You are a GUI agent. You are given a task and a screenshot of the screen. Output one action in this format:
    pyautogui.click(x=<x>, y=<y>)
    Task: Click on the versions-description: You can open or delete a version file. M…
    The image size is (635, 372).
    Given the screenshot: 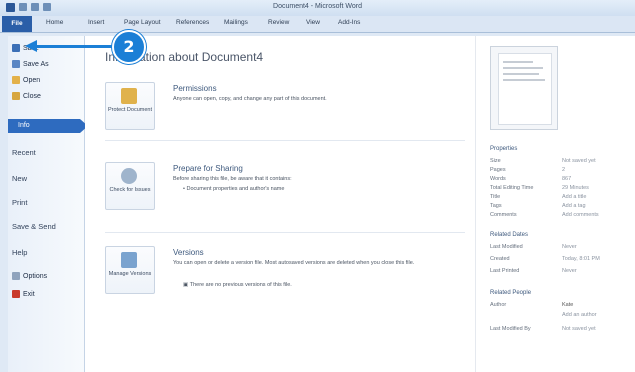 What is the action you would take?
    pyautogui.click(x=294, y=263)
    